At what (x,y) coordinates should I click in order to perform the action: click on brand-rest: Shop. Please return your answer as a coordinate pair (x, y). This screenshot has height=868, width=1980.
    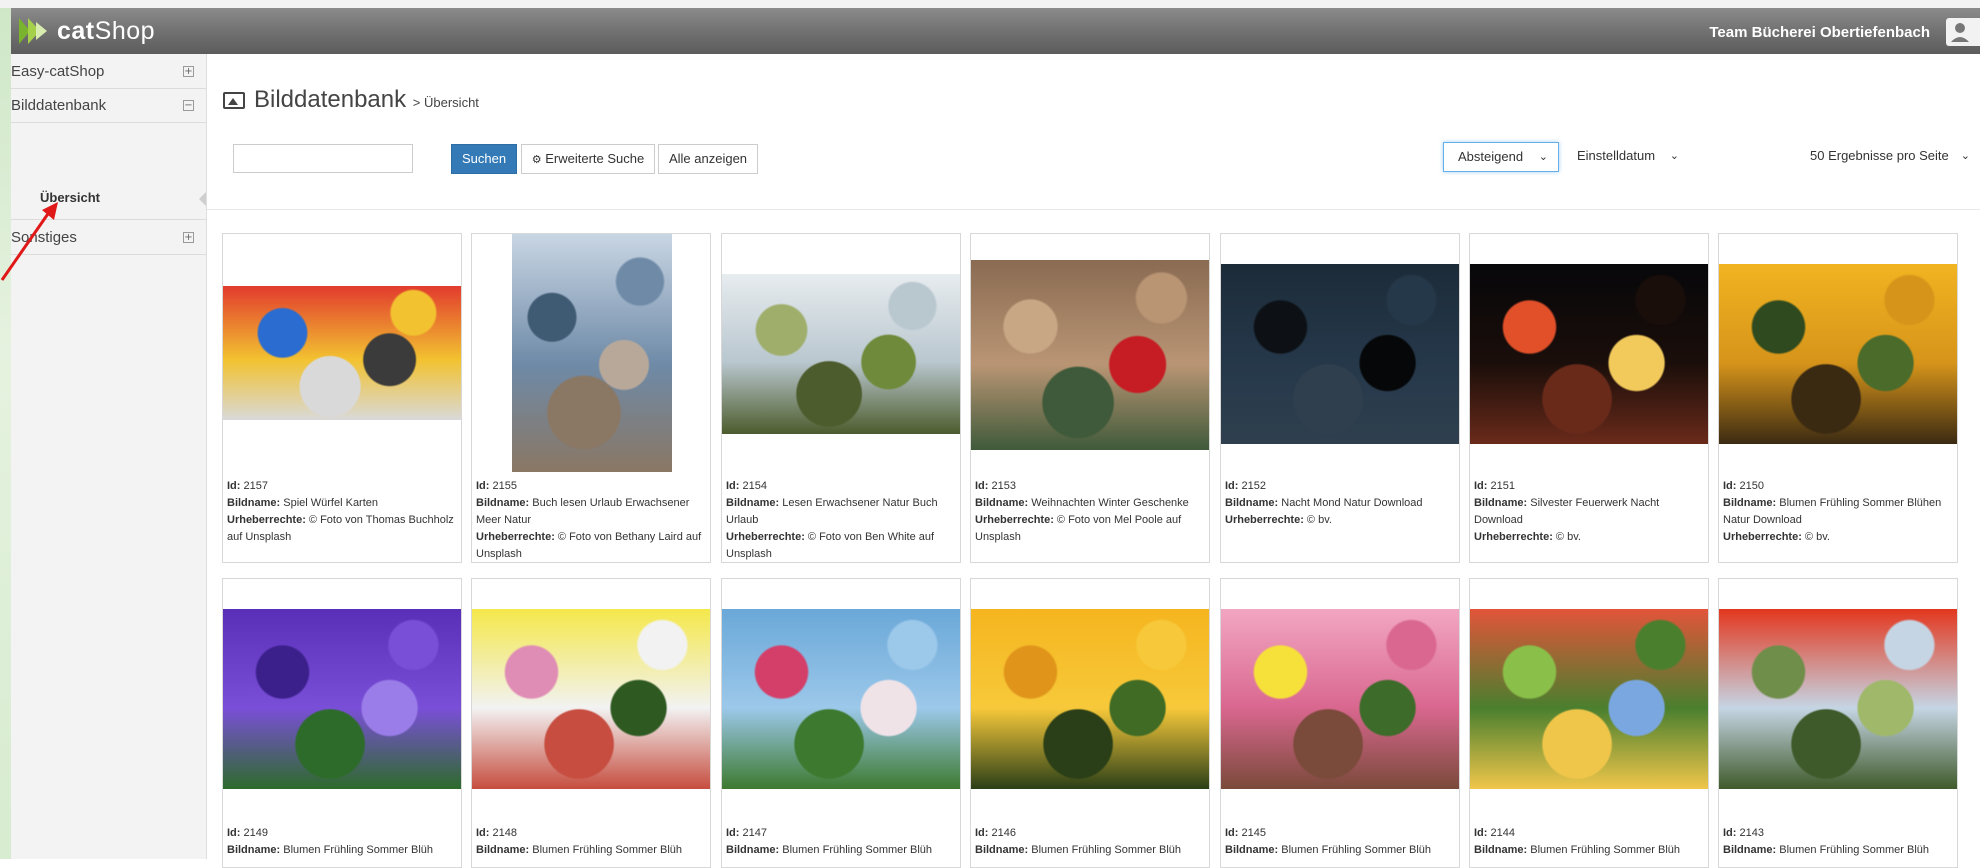
    Looking at the image, I should click on (125, 31).